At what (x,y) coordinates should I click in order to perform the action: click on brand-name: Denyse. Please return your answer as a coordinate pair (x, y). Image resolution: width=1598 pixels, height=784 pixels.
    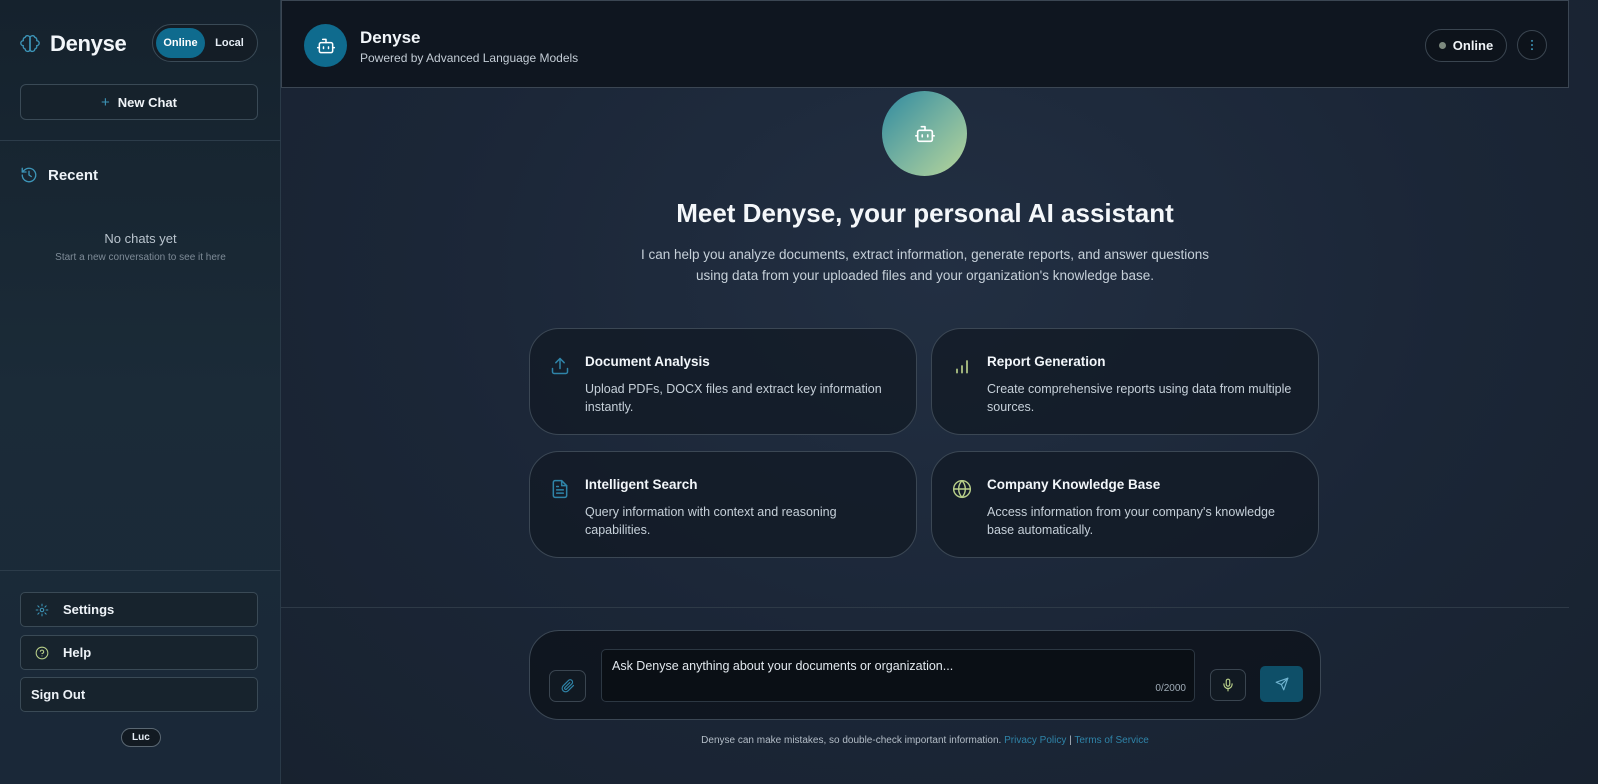
    Looking at the image, I should click on (88, 43).